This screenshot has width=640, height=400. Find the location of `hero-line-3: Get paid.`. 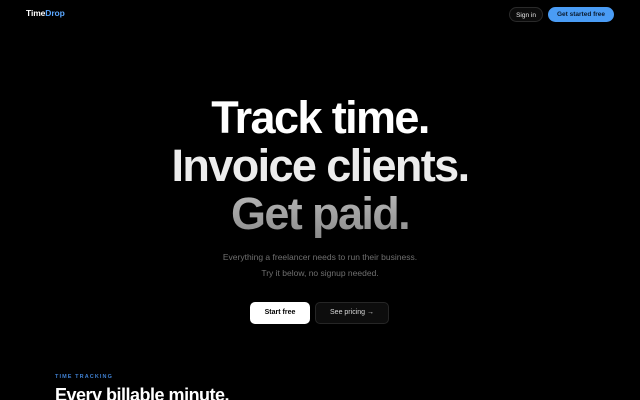

hero-line-3: Get paid. is located at coordinates (320, 214).